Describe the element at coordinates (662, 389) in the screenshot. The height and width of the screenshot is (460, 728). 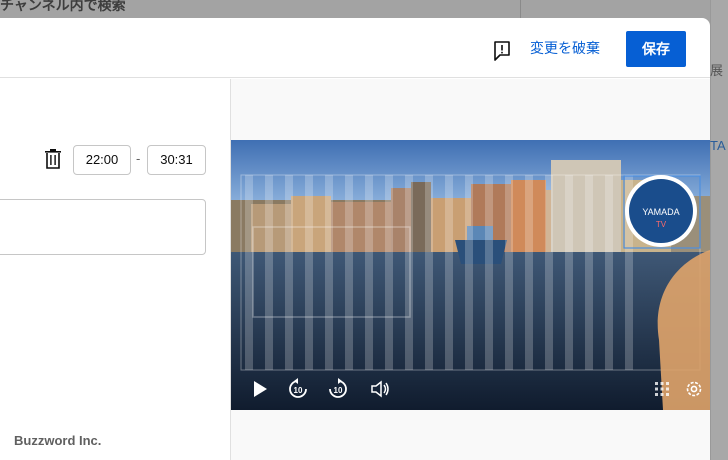
I see `grid-icon` at that location.